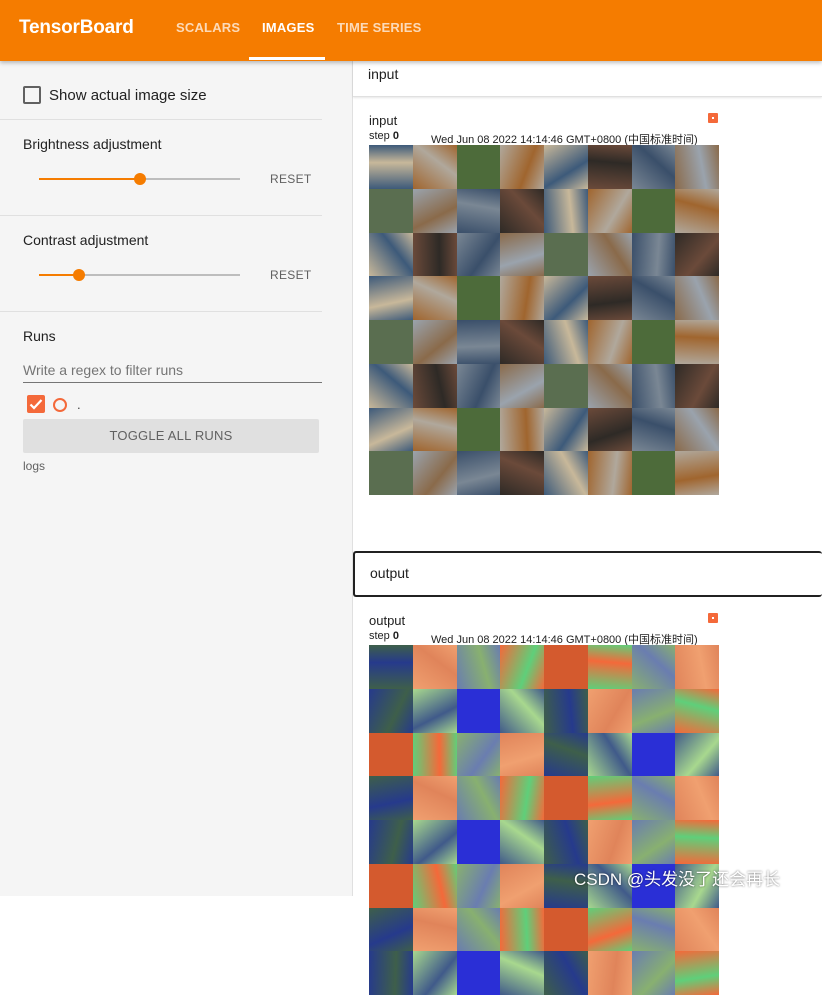 This screenshot has height=995, width=822. What do you see at coordinates (587, 79) in the screenshot?
I see `group-header-input: input` at bounding box center [587, 79].